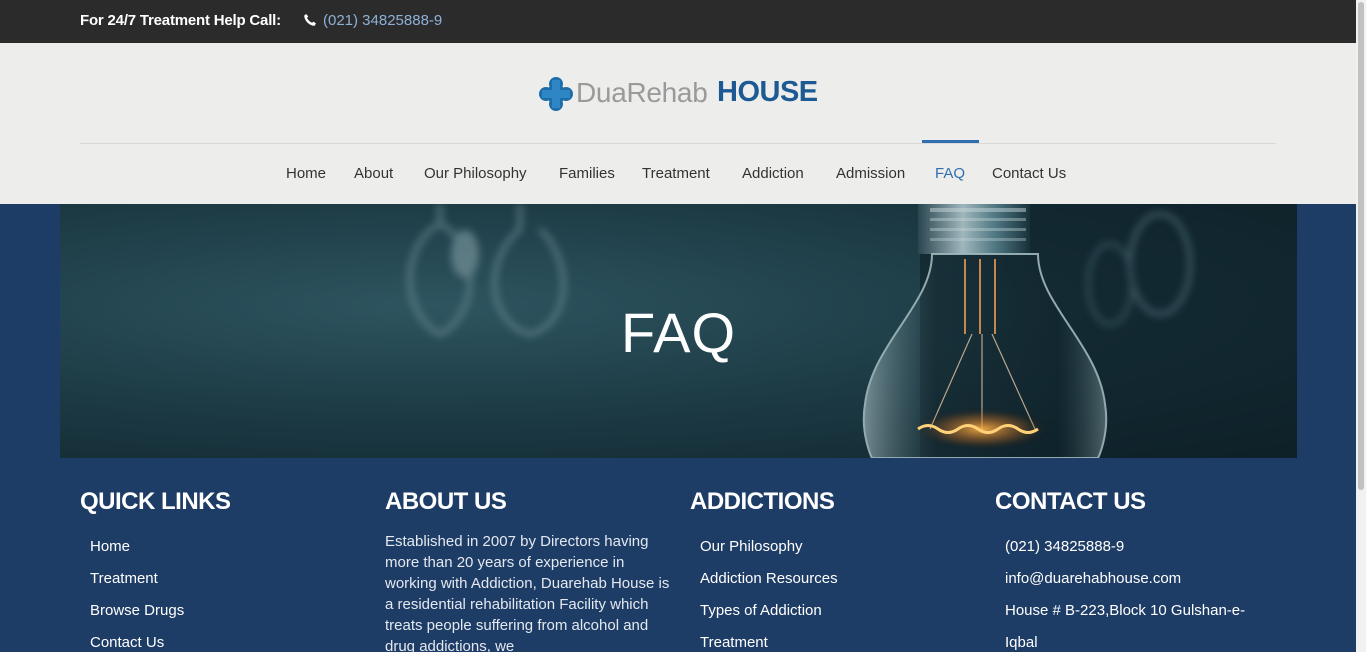 The image size is (1366, 652). I want to click on helpline-label: For 24/7 Treatment Help Call:, so click(180, 20).